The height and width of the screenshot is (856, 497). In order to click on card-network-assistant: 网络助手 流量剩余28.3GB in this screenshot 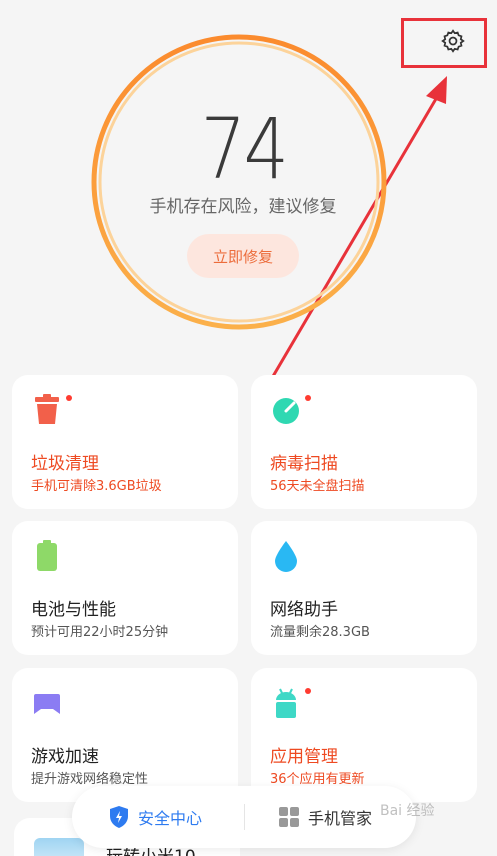, I will do `click(364, 588)`.